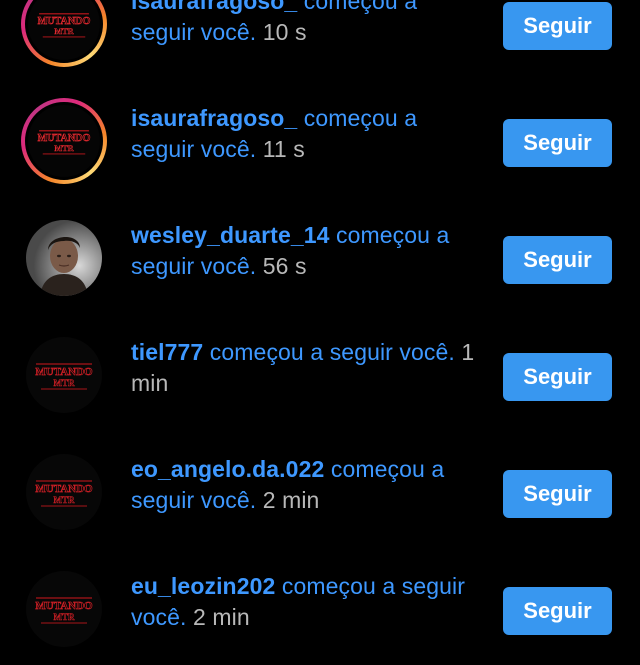  What do you see at coordinates (167, 352) in the screenshot?
I see `username-link: tiel777` at bounding box center [167, 352].